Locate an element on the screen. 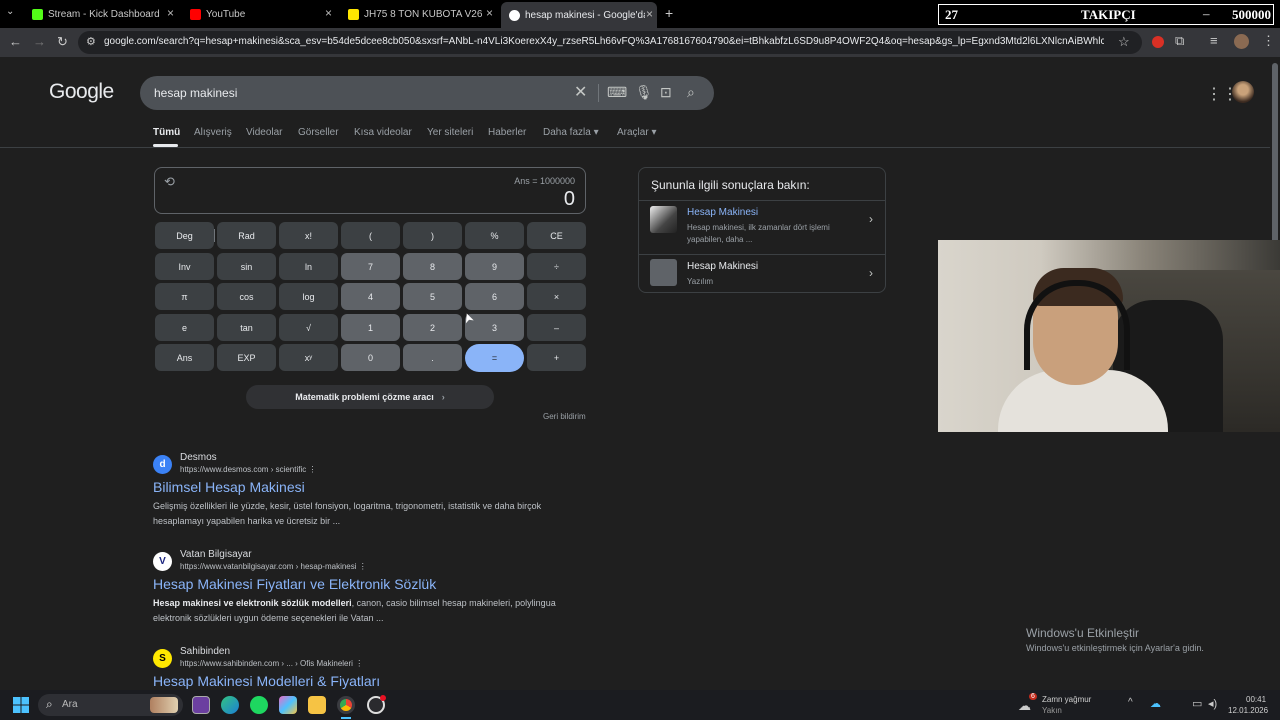  profile-avatar is located at coordinates (1241, 41).